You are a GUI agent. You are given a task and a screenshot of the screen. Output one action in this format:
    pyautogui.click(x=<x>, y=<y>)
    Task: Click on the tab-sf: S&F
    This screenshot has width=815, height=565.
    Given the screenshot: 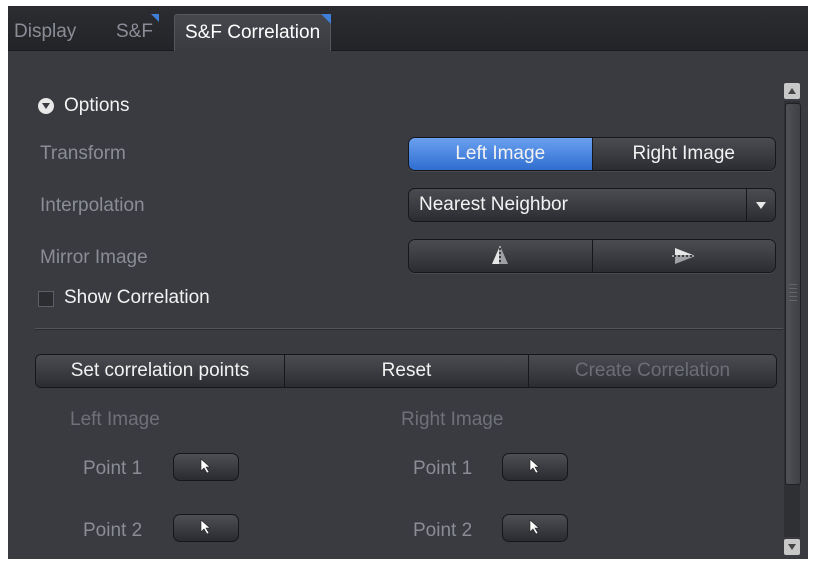 What is the action you would take?
    pyautogui.click(x=134, y=32)
    